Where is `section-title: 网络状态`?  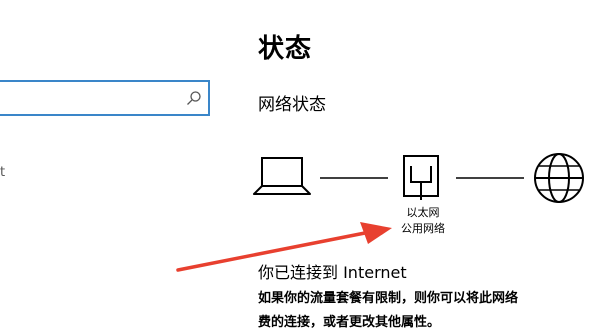 section-title: 网络状态 is located at coordinates (292, 105).